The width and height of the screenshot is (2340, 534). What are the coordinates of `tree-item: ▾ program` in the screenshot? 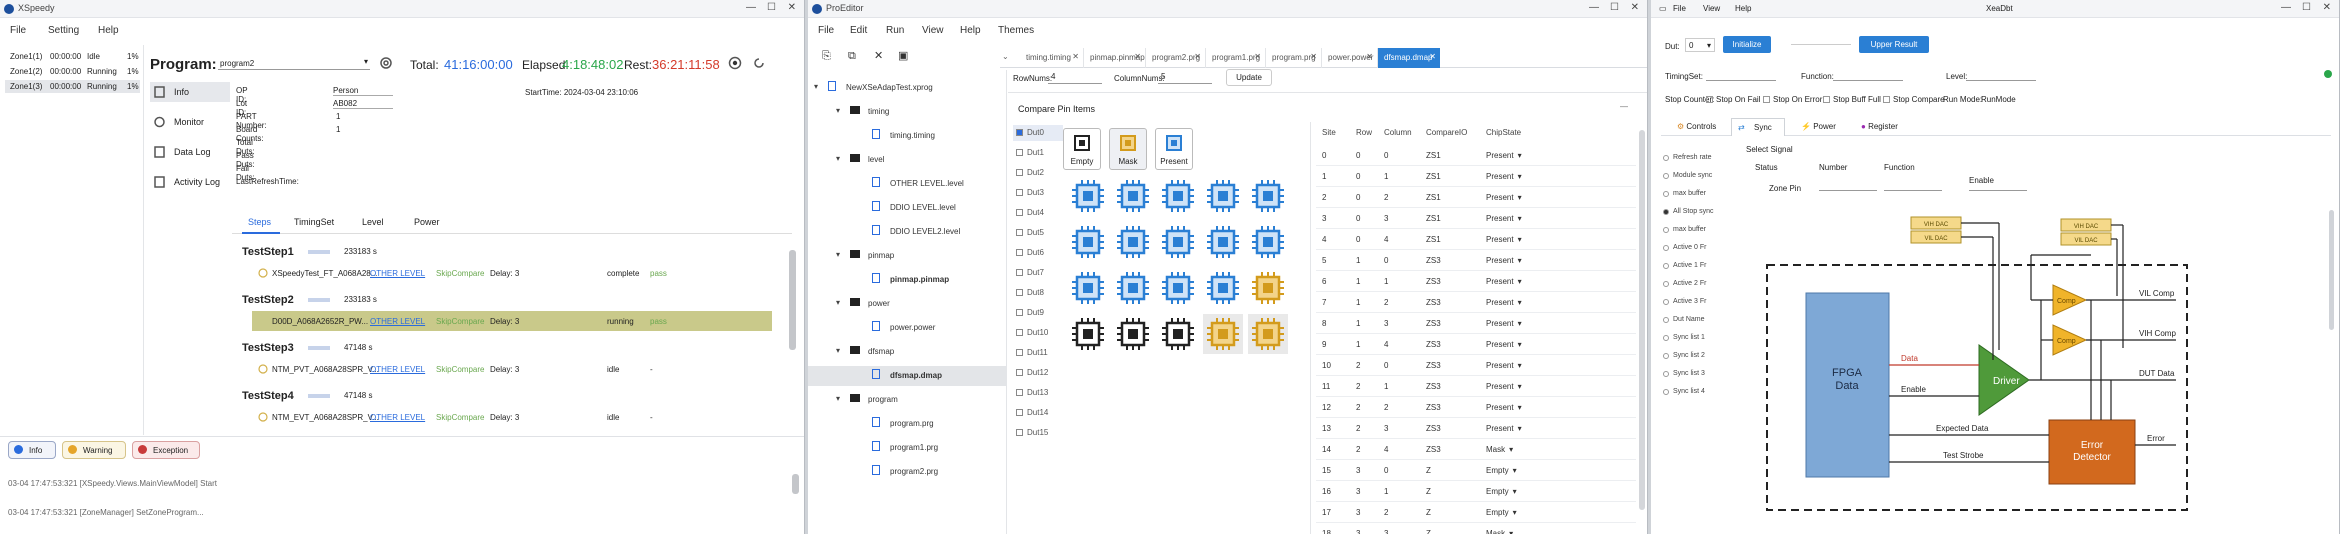 It's located at (907, 400).